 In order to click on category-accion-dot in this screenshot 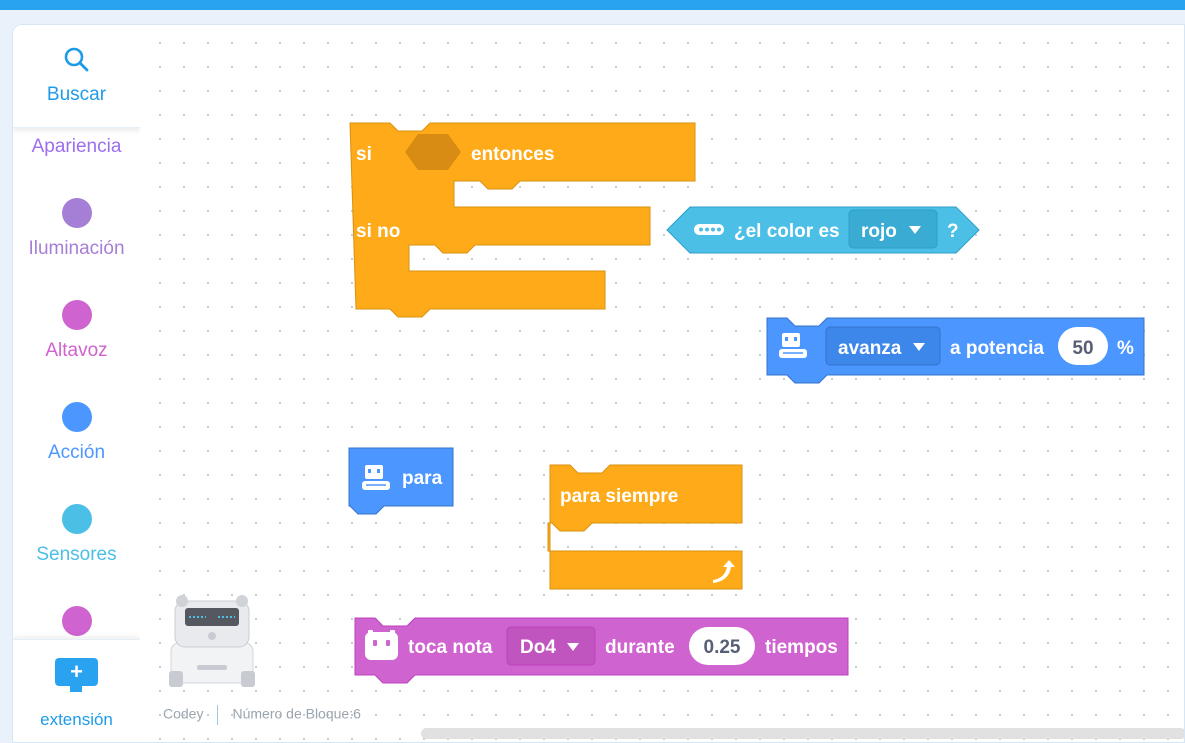, I will do `click(77, 417)`.